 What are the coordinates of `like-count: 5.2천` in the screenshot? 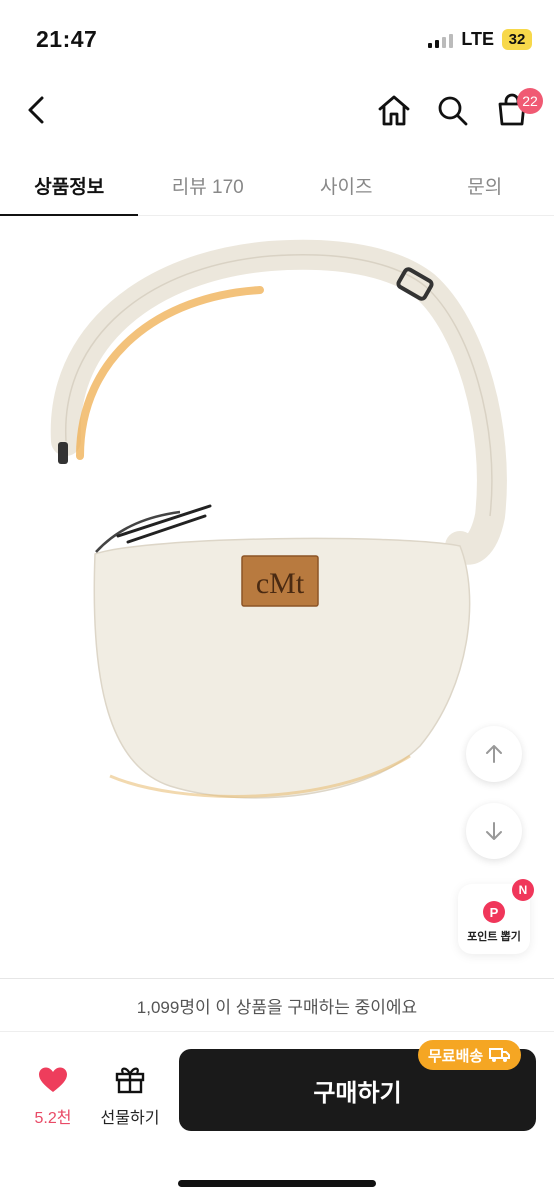 It's located at (53, 1118).